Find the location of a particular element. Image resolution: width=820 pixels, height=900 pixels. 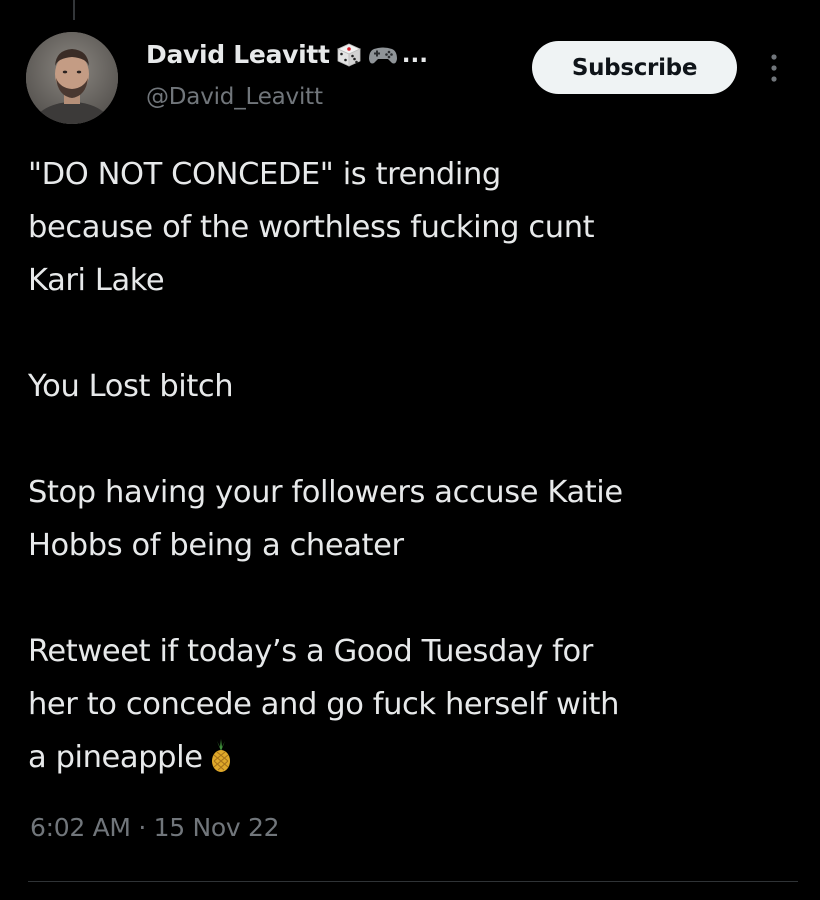

avatar-photo is located at coordinates (72, 78).